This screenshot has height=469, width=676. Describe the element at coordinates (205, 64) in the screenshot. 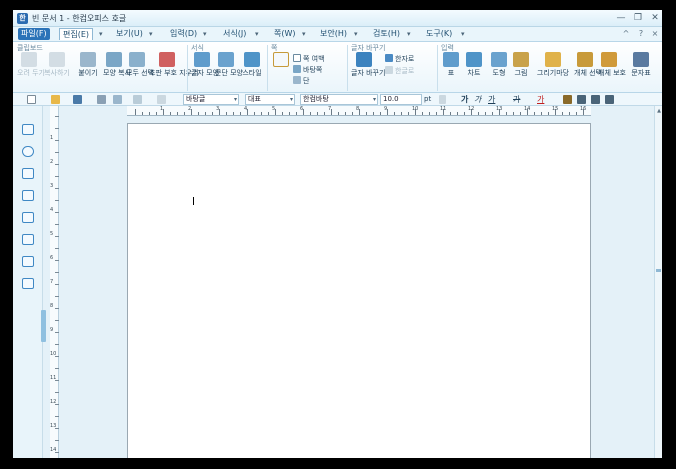

I see `char-shape-button: 글자 모양` at that location.